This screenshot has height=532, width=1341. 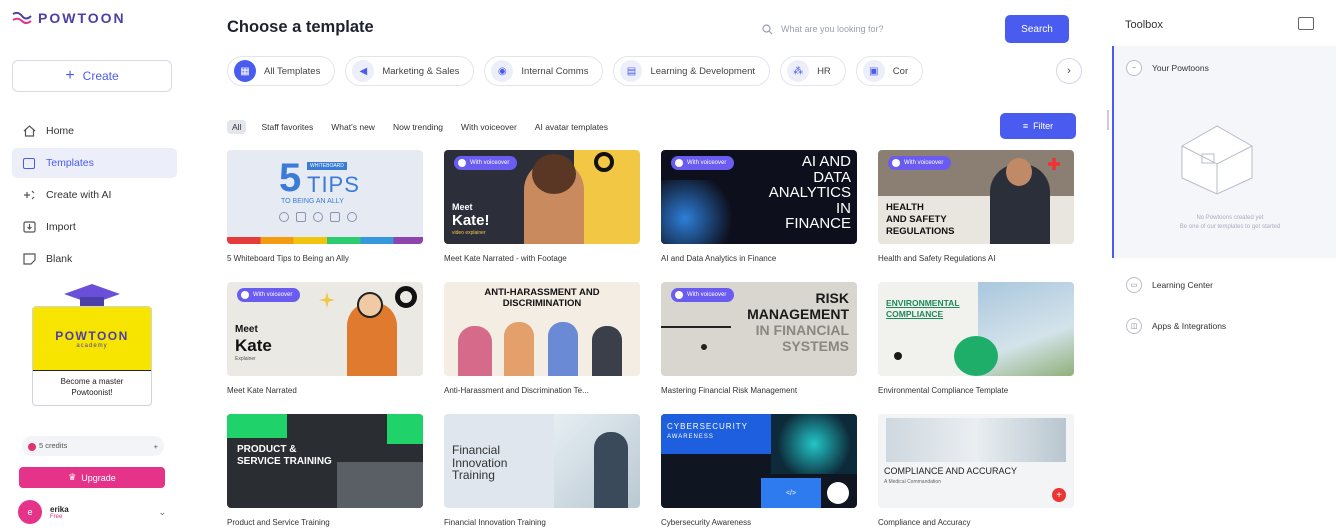 I want to click on chevron-right-icon: ›, so click(x=1069, y=71).